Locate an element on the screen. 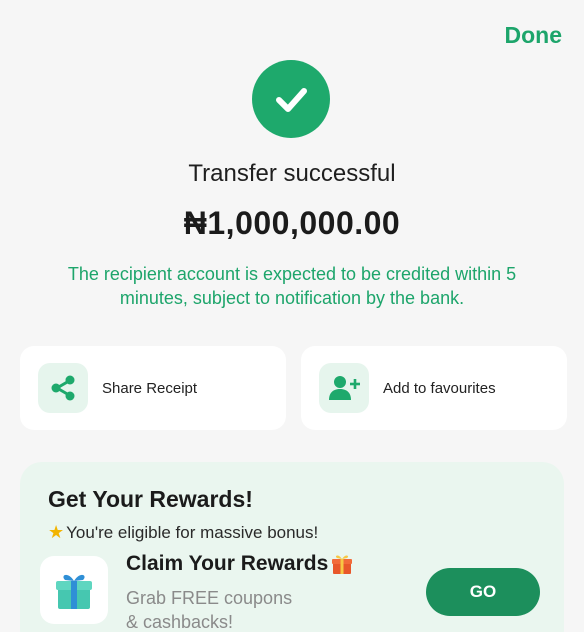 The height and width of the screenshot is (632, 584). add-to-favourites-button: Add to favourites is located at coordinates (434, 388).